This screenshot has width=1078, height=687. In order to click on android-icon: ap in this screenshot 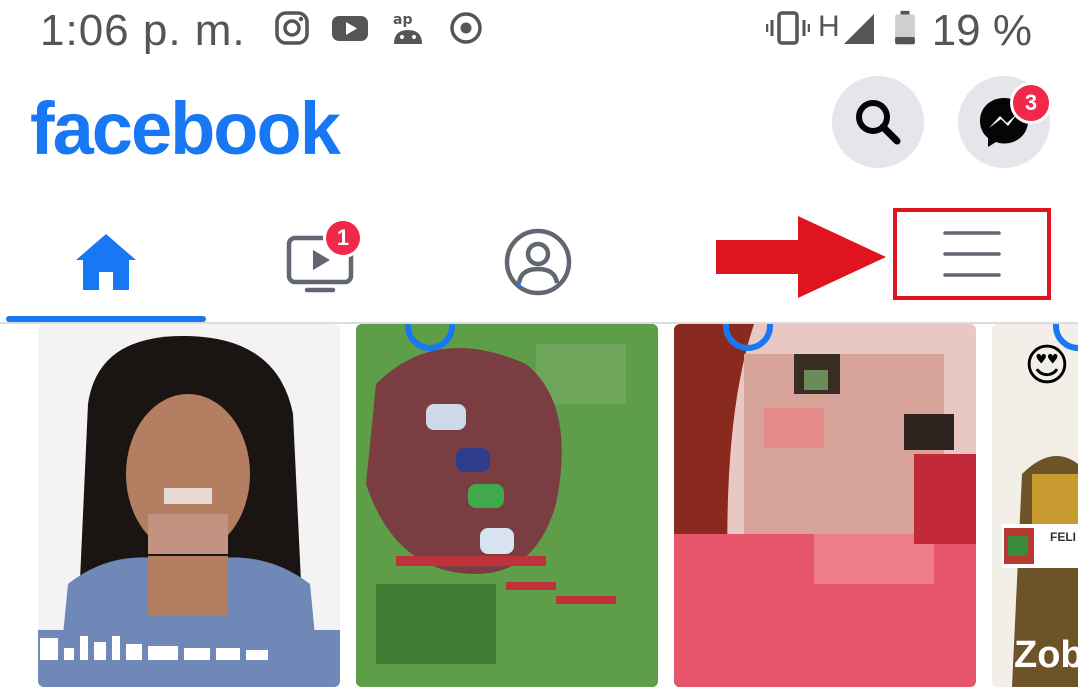, I will do `click(407, 28)`.